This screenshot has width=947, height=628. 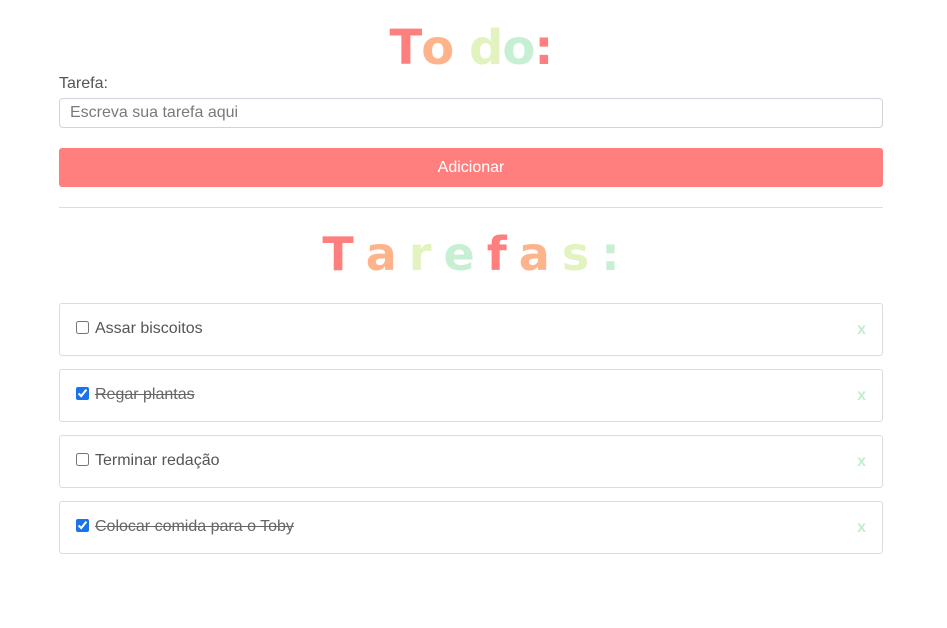 I want to click on add-button: Adicionar, so click(x=471, y=167).